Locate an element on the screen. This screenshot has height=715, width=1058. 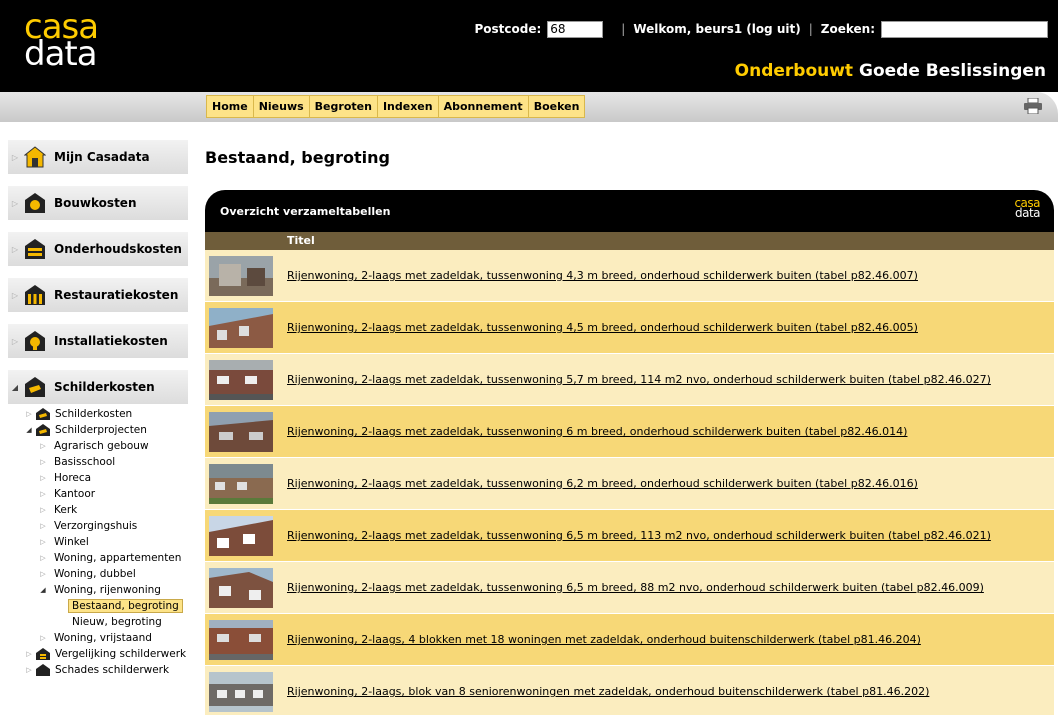
column-header-titel: Titel is located at coordinates (629, 241).